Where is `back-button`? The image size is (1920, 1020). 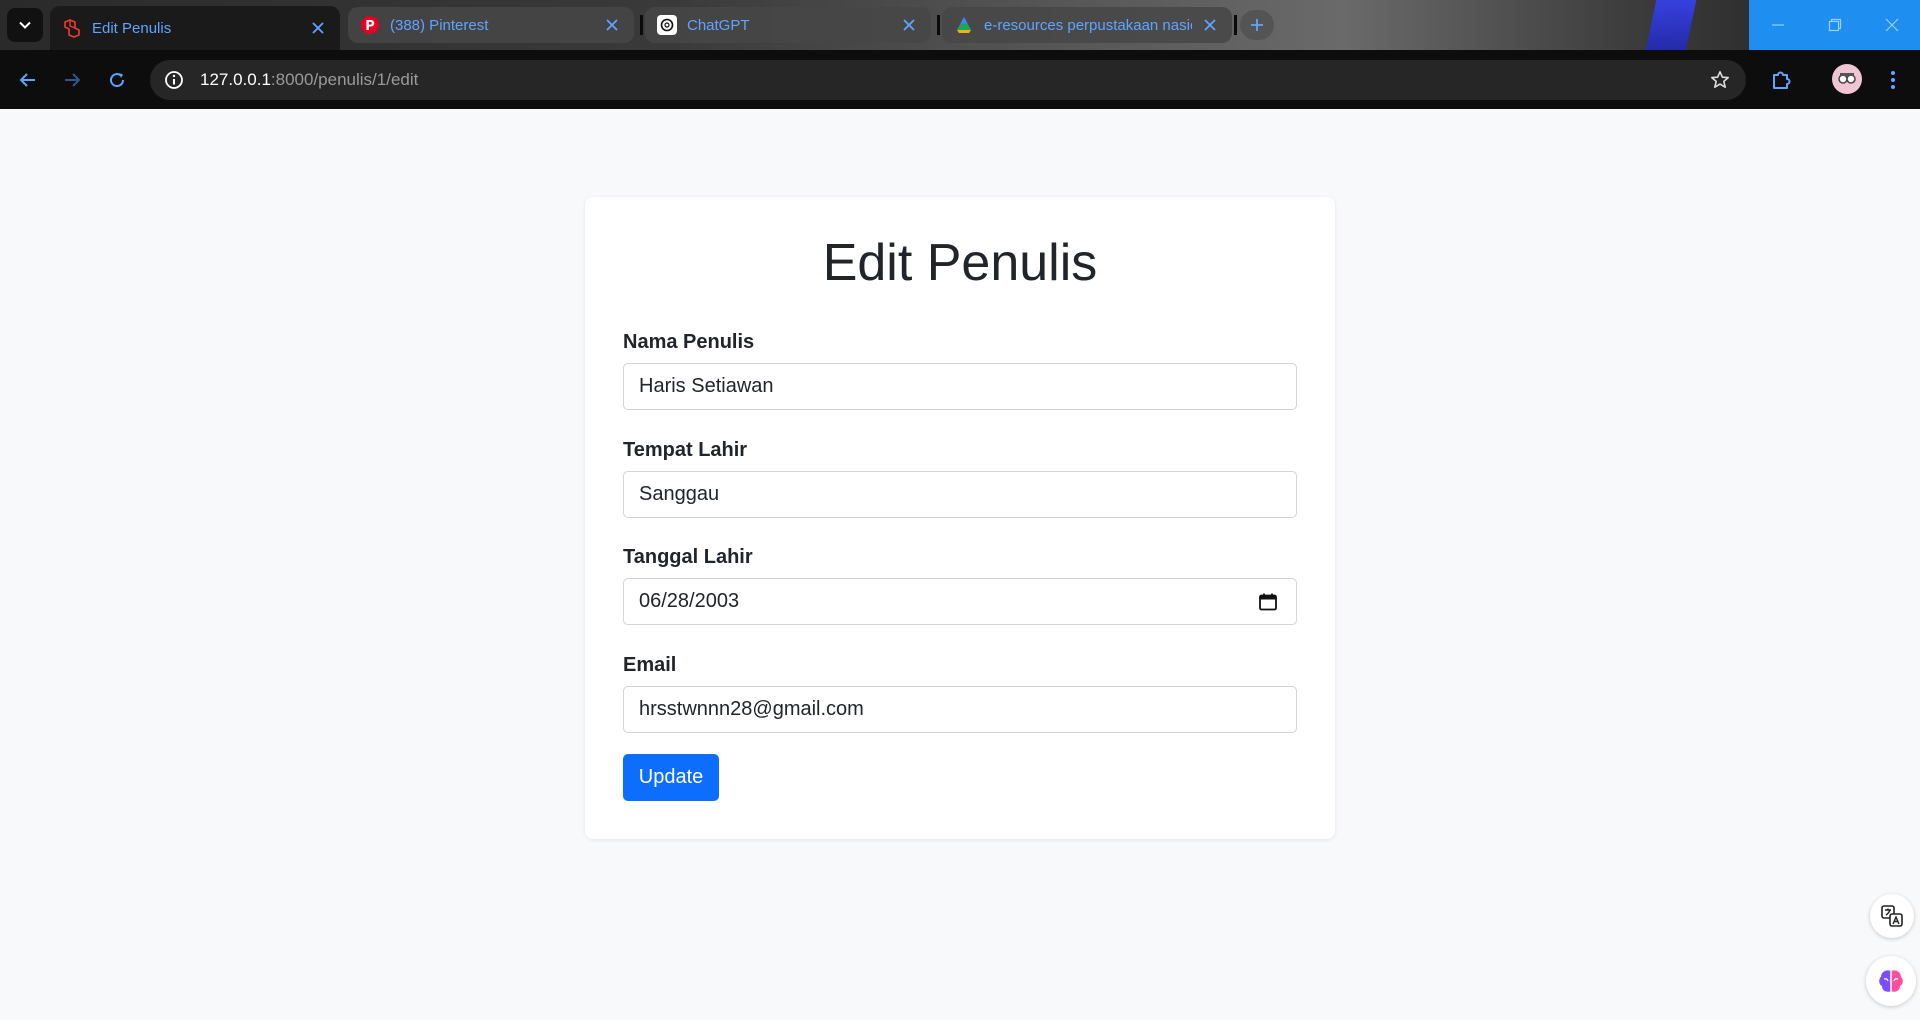 back-button is located at coordinates (28, 80).